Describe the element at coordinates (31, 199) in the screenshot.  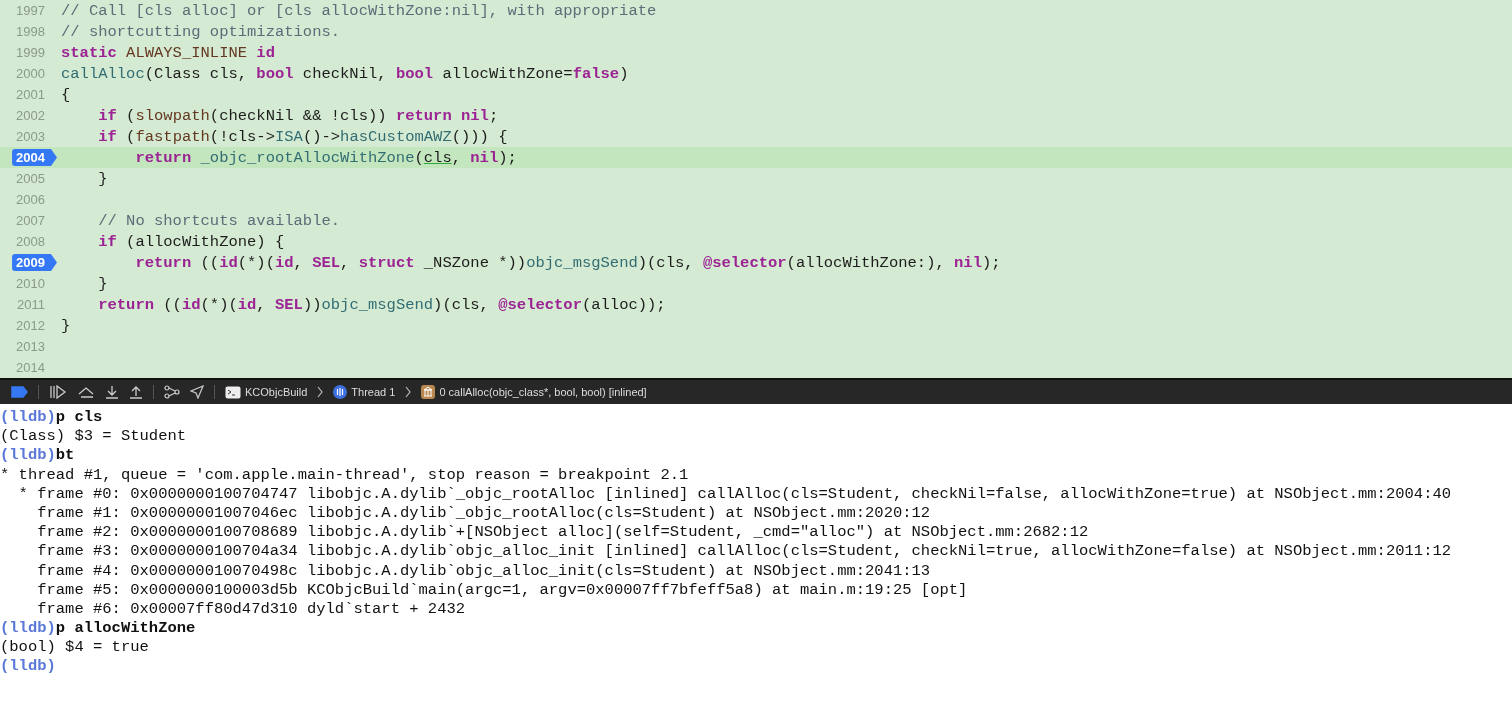
I see `line-number: 2006` at that location.